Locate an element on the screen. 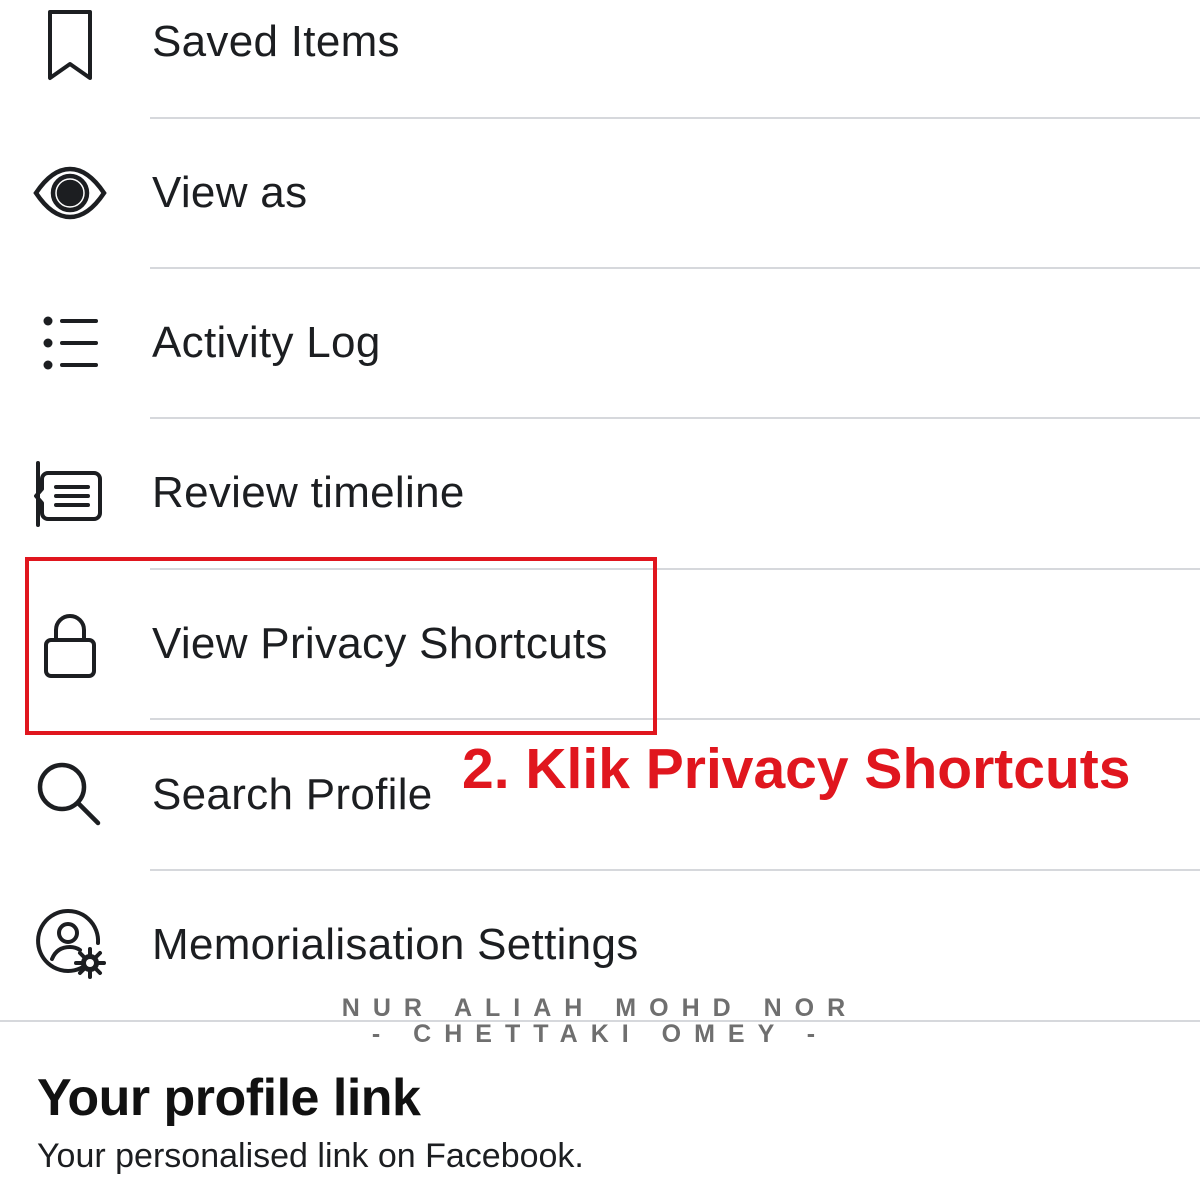 The width and height of the screenshot is (1200, 1200). menu-item-label: Review timeline is located at coordinates (308, 492).